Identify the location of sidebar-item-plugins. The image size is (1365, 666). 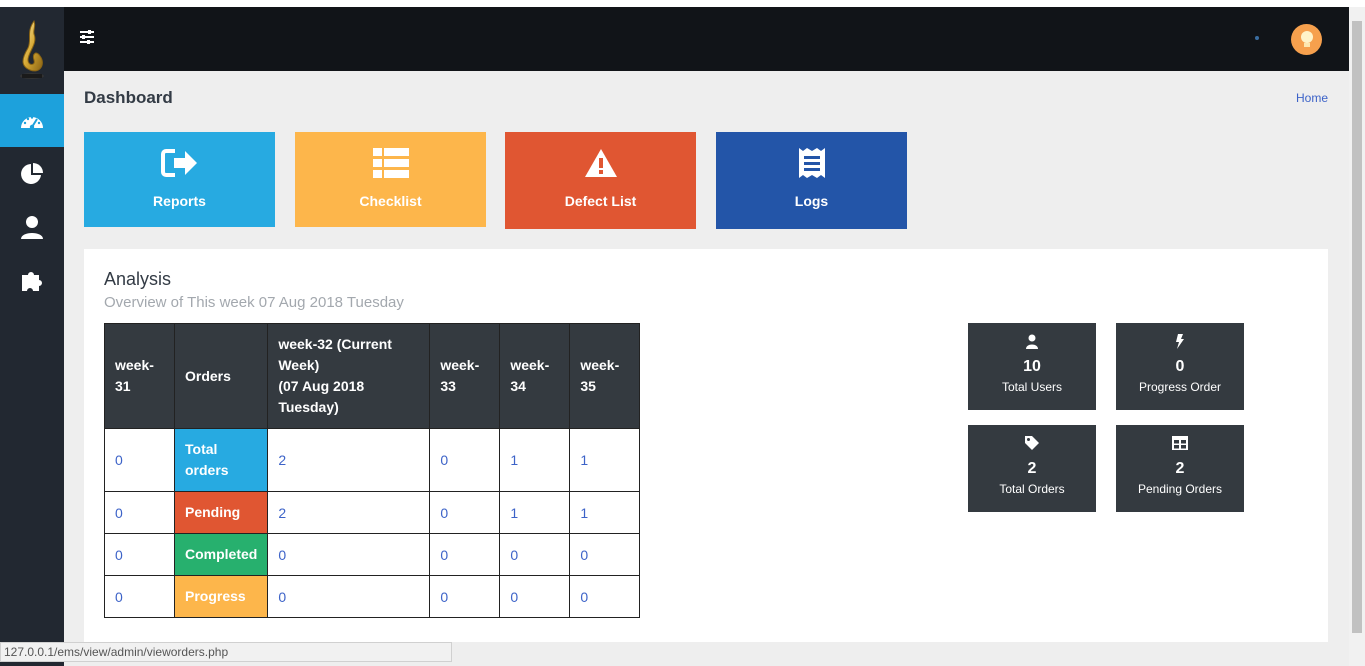
(32, 279).